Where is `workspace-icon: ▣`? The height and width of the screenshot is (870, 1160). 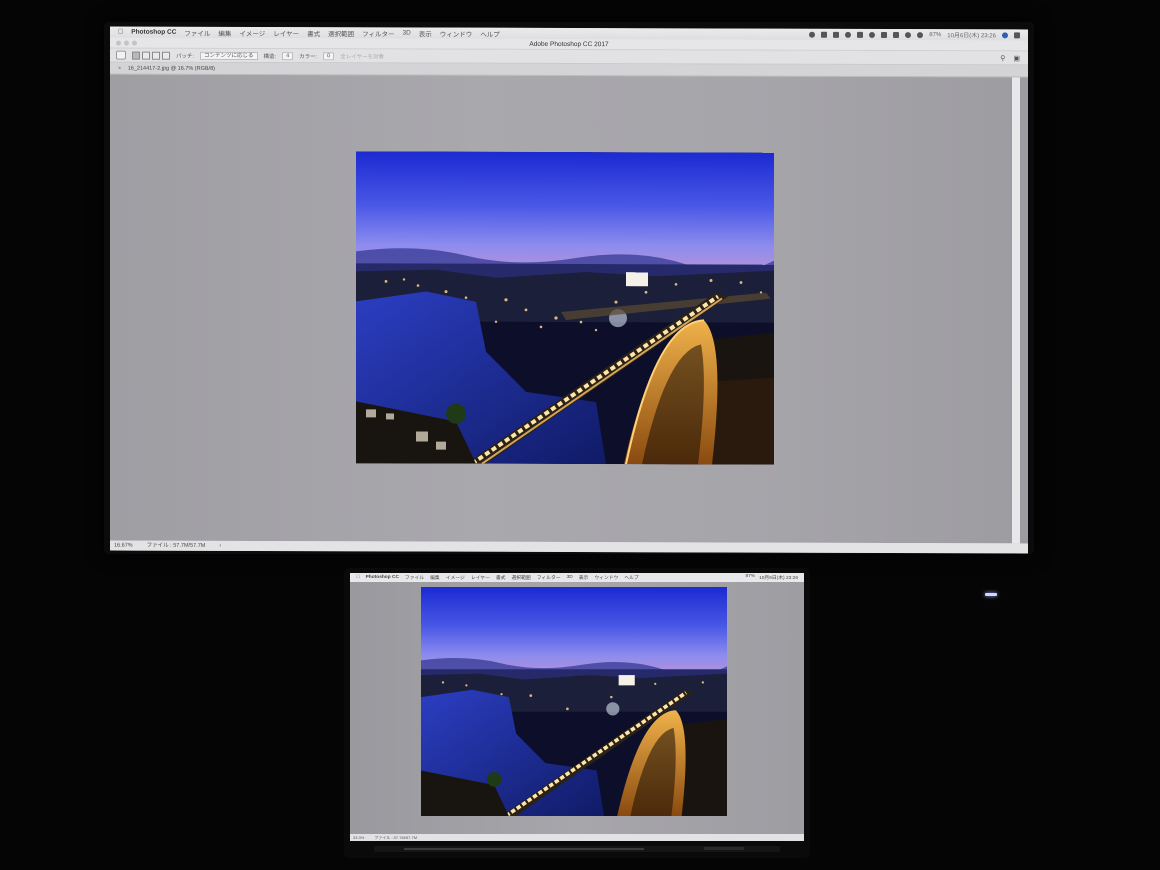 workspace-icon: ▣ is located at coordinates (1016, 58).